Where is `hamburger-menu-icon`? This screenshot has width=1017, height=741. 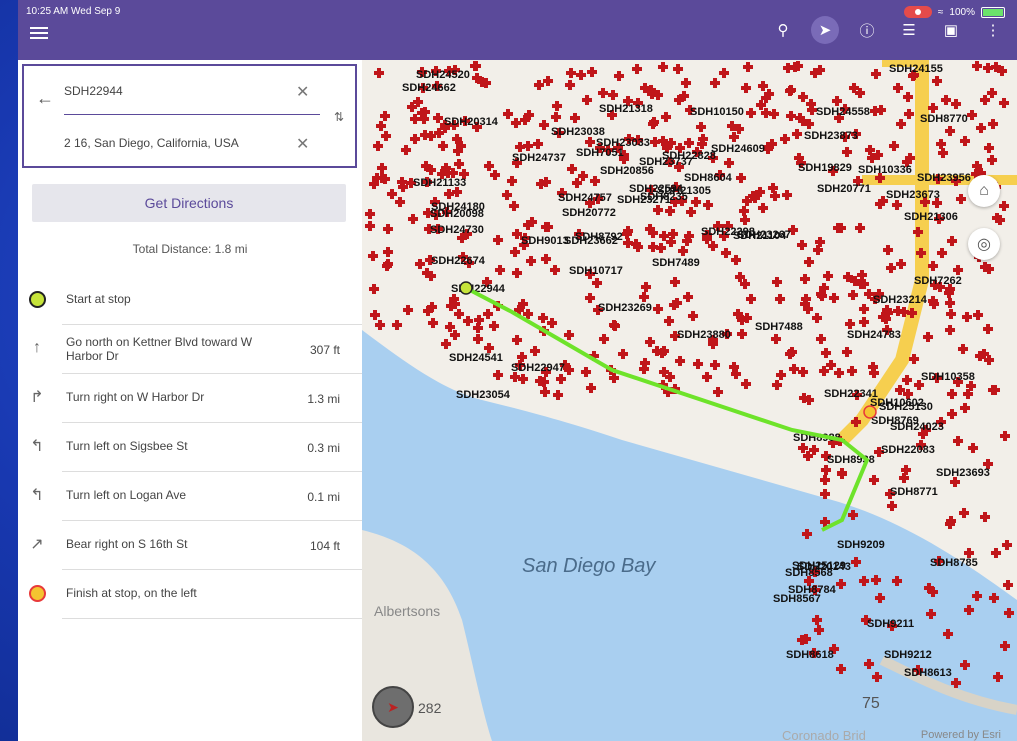 hamburger-menu-icon is located at coordinates (39, 31).